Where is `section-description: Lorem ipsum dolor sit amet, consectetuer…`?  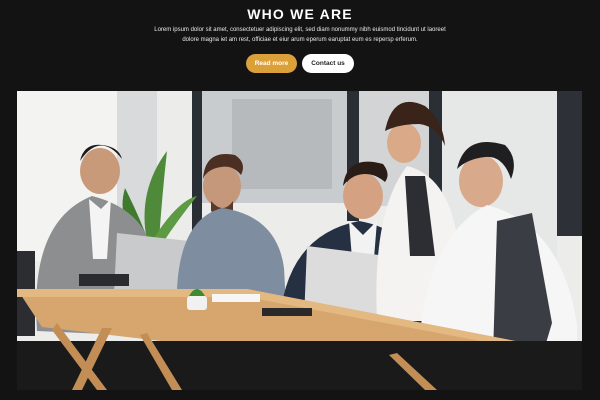
section-description: Lorem ipsum dolor sit amet, consectetuer… is located at coordinates (300, 35).